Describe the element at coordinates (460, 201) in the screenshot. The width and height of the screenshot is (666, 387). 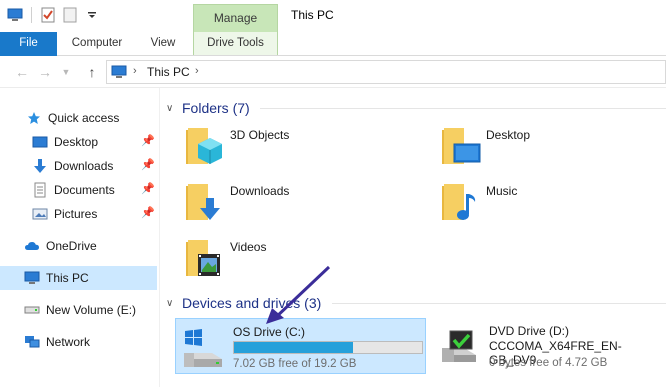
I see `music-folder-icon` at that location.